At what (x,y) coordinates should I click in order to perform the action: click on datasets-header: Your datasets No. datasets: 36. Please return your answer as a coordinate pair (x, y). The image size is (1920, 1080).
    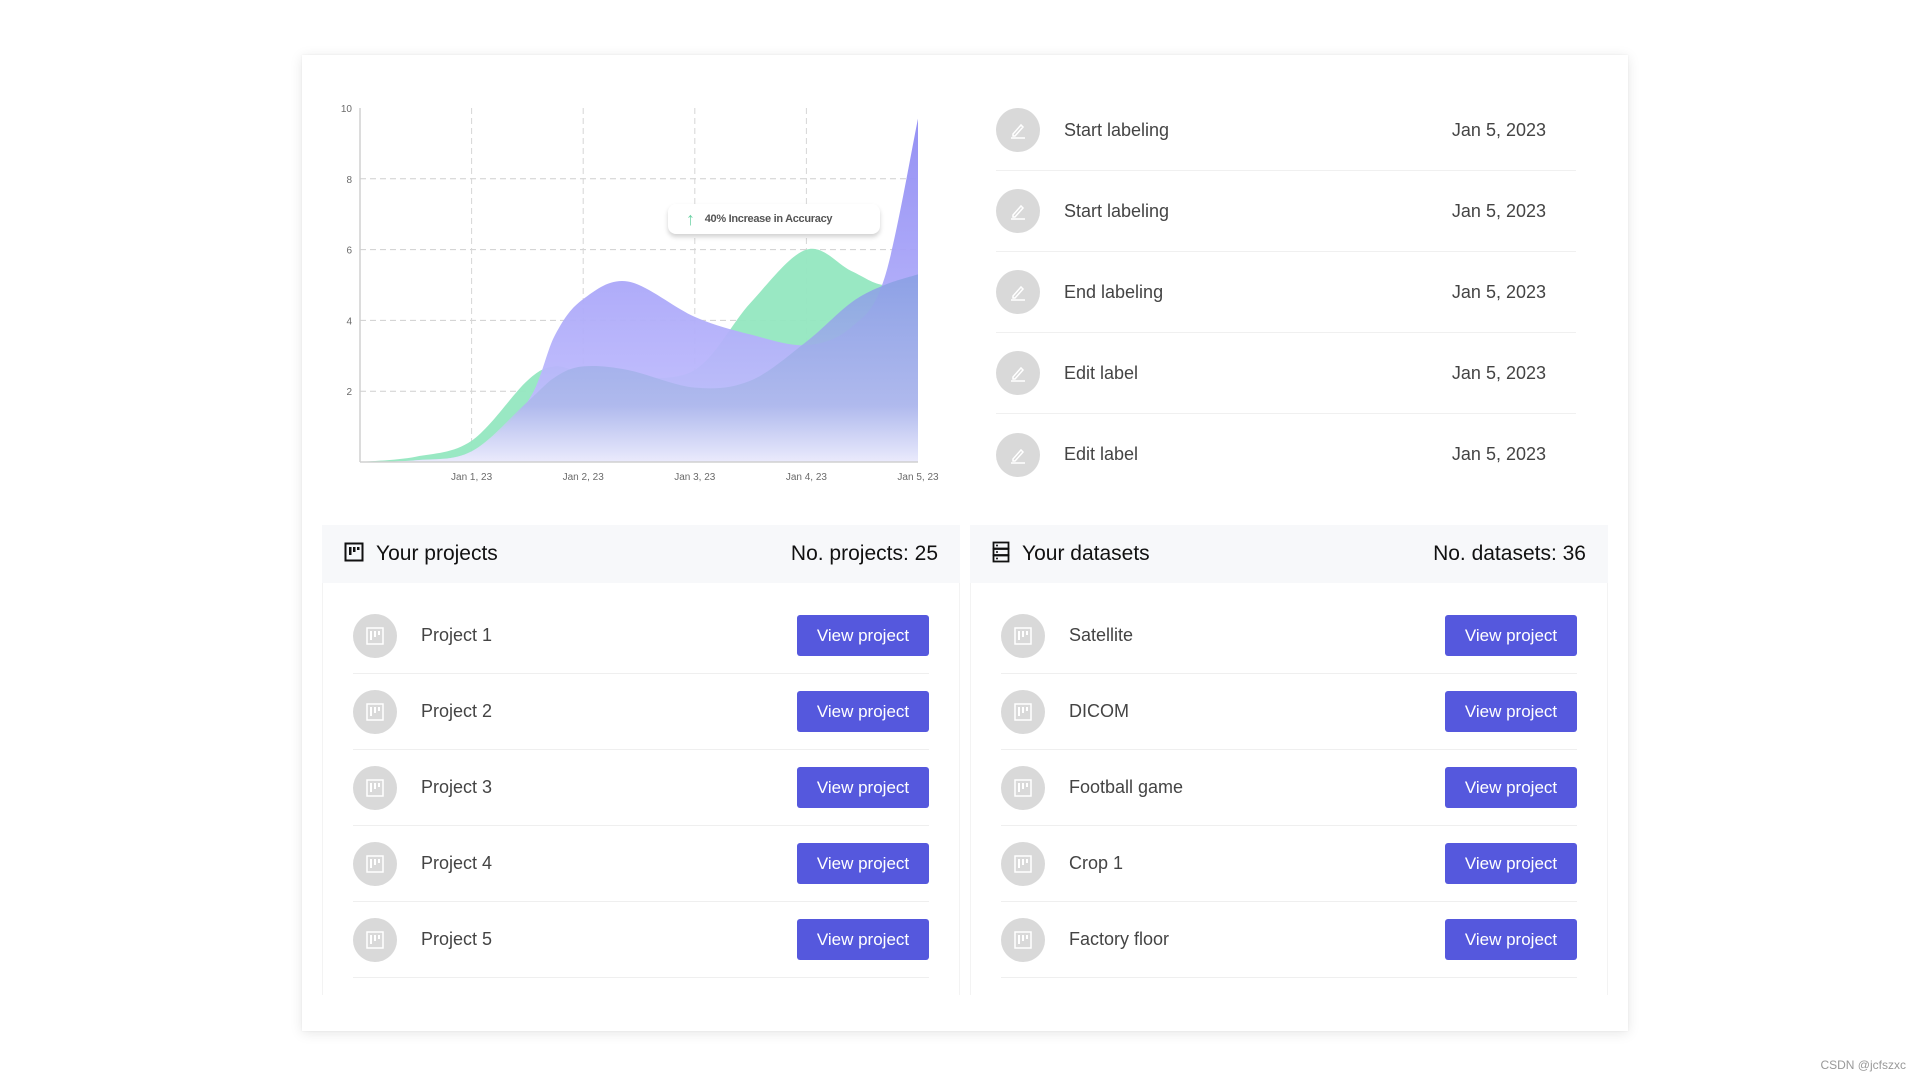
    Looking at the image, I should click on (1289, 554).